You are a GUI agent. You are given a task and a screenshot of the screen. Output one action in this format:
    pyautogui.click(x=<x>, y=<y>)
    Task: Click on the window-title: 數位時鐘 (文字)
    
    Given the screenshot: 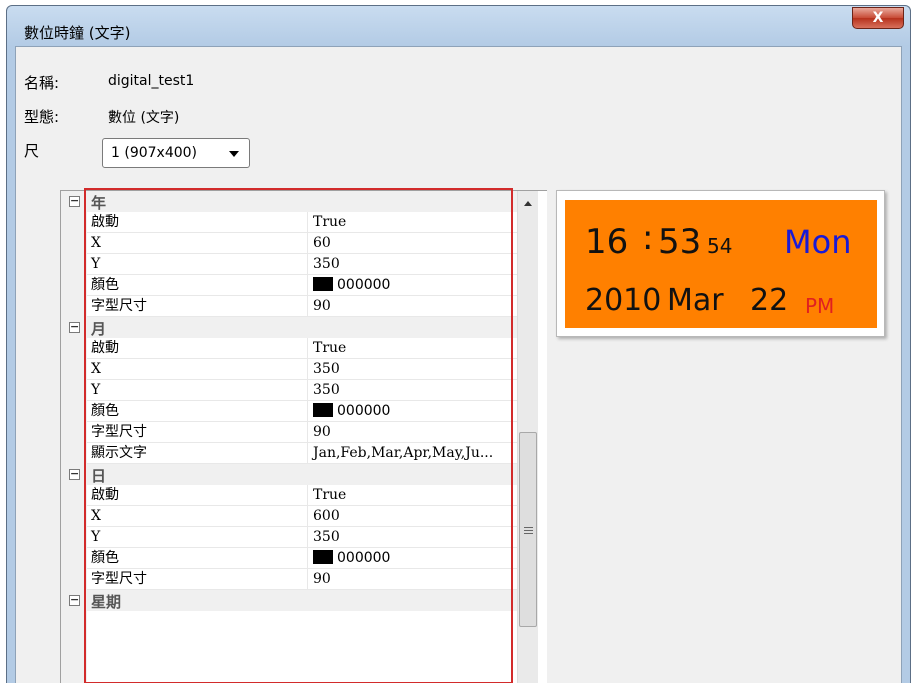 What is the action you would take?
    pyautogui.click(x=77, y=33)
    